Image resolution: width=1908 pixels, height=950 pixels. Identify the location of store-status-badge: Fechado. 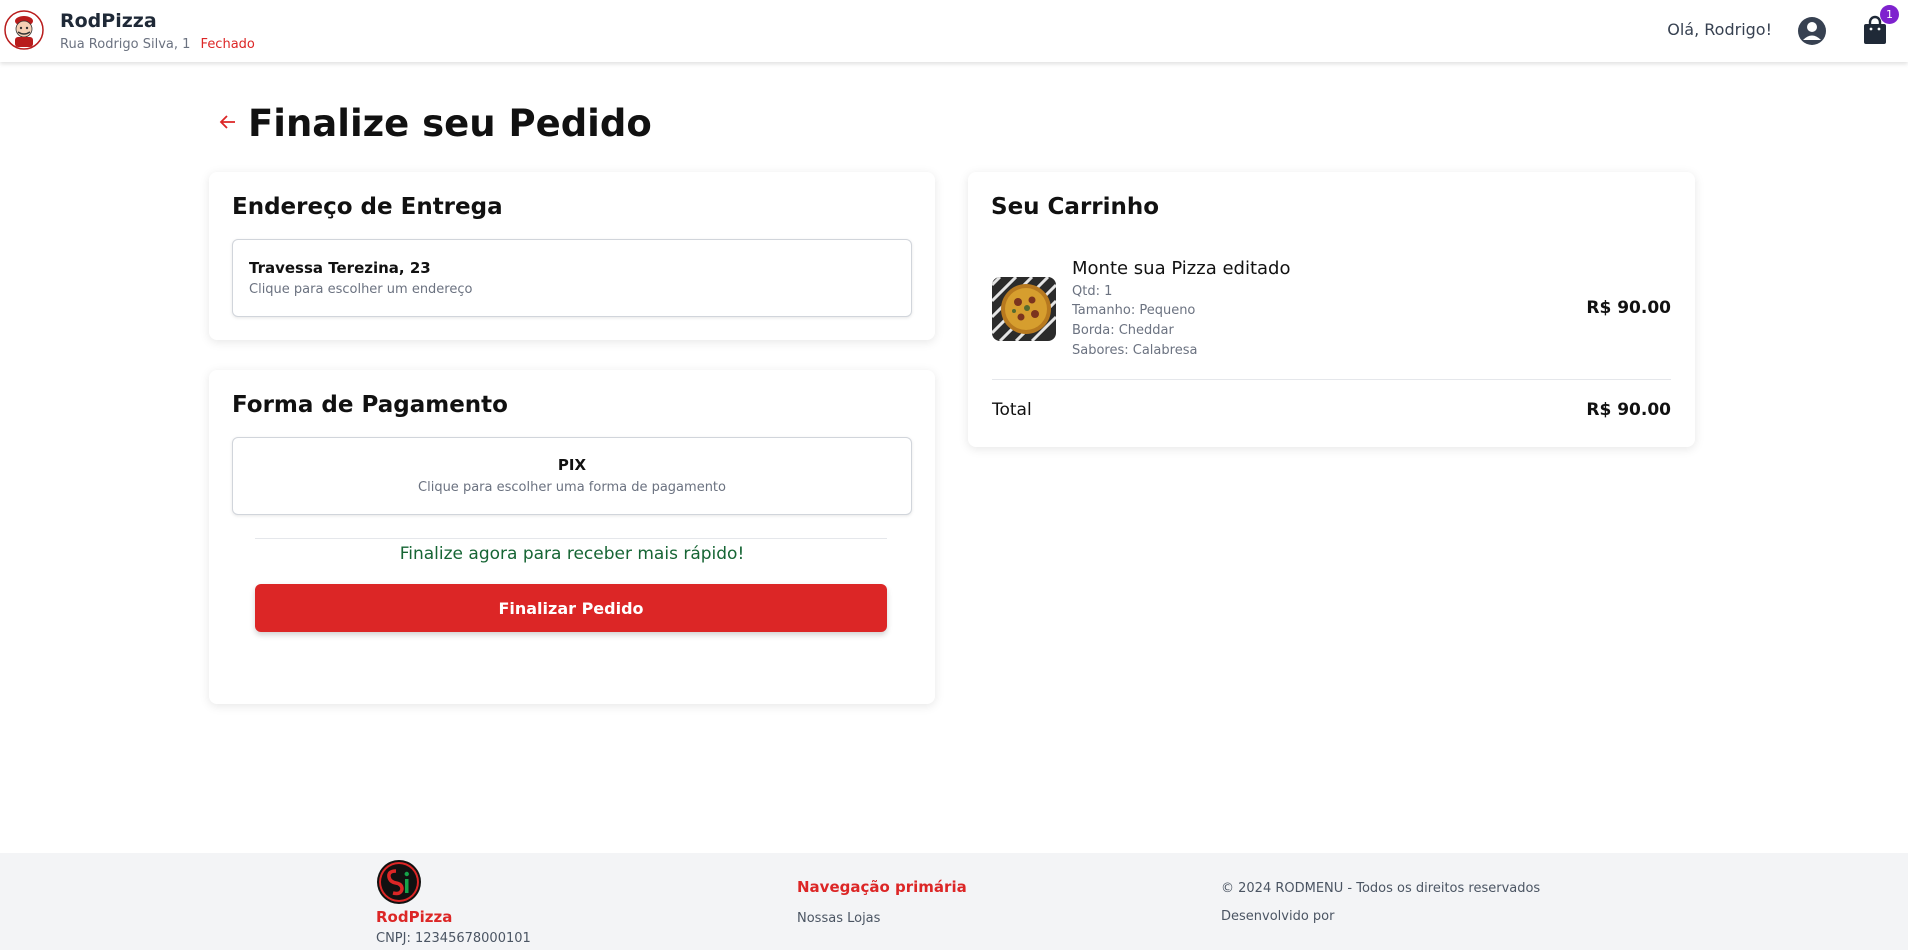
(227, 44).